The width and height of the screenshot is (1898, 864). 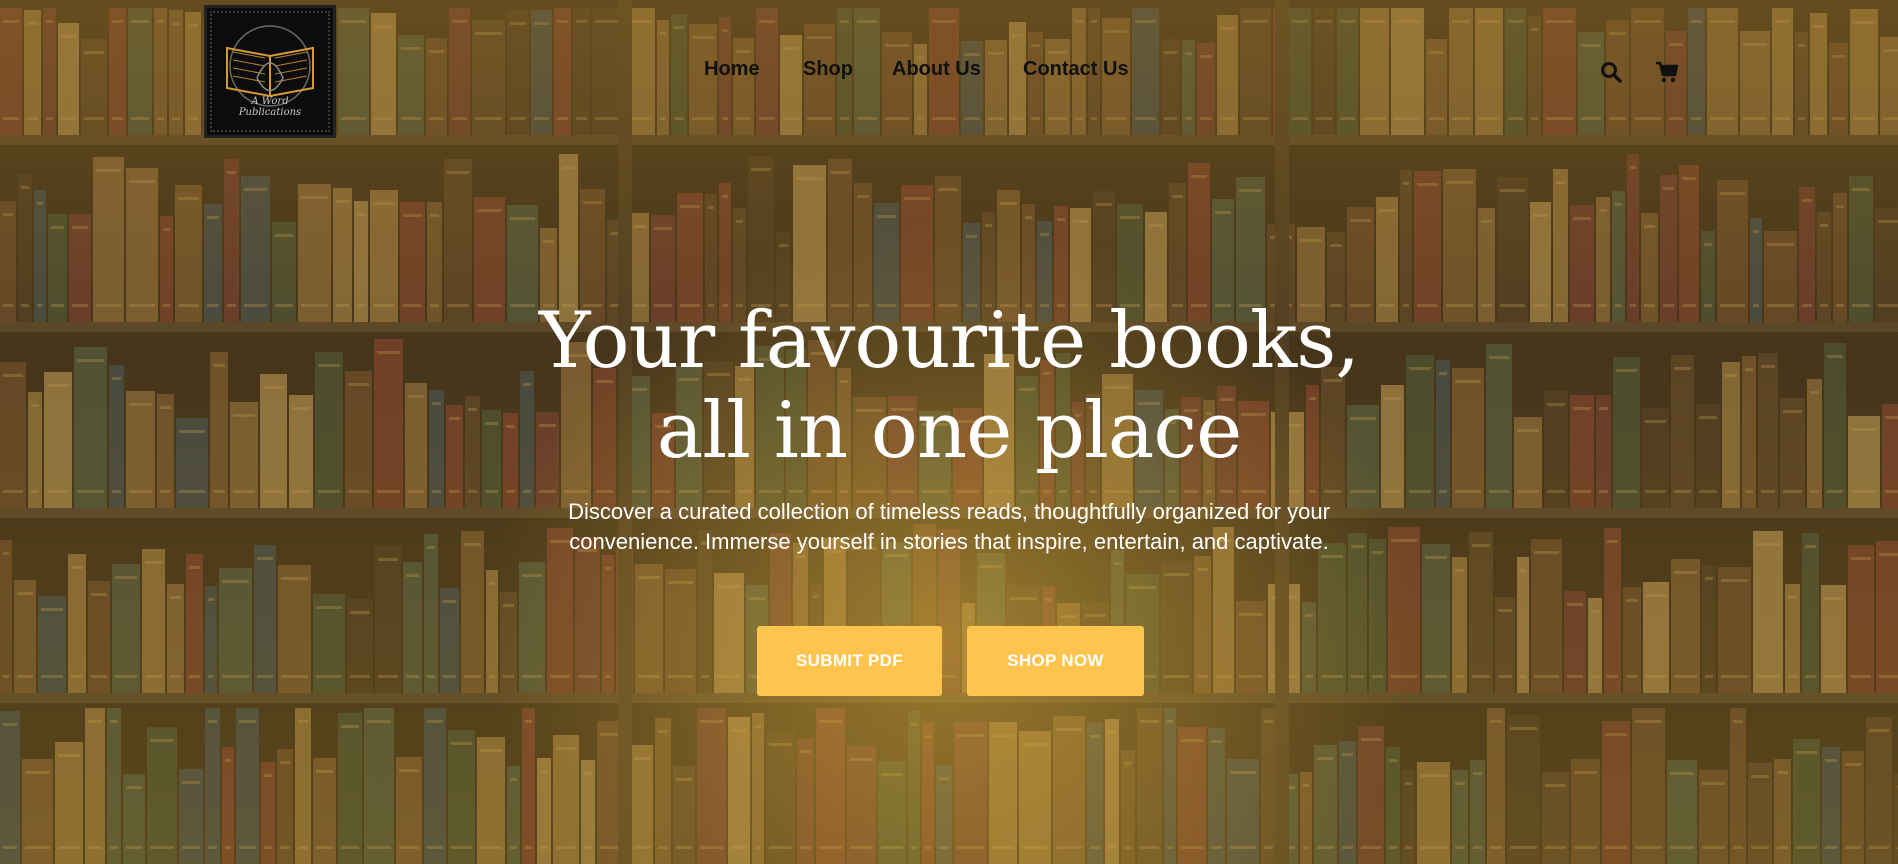 I want to click on search-icon, so click(x=1611, y=72).